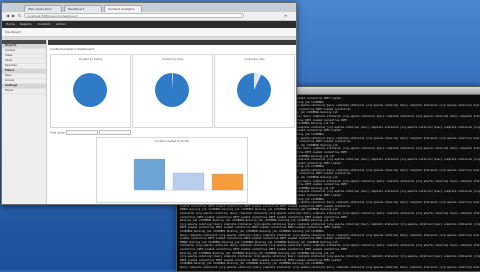 The height and width of the screenshot is (272, 480). What do you see at coordinates (61, 24) in the screenshot?
I see `menu-item-admin: Admin` at bounding box center [61, 24].